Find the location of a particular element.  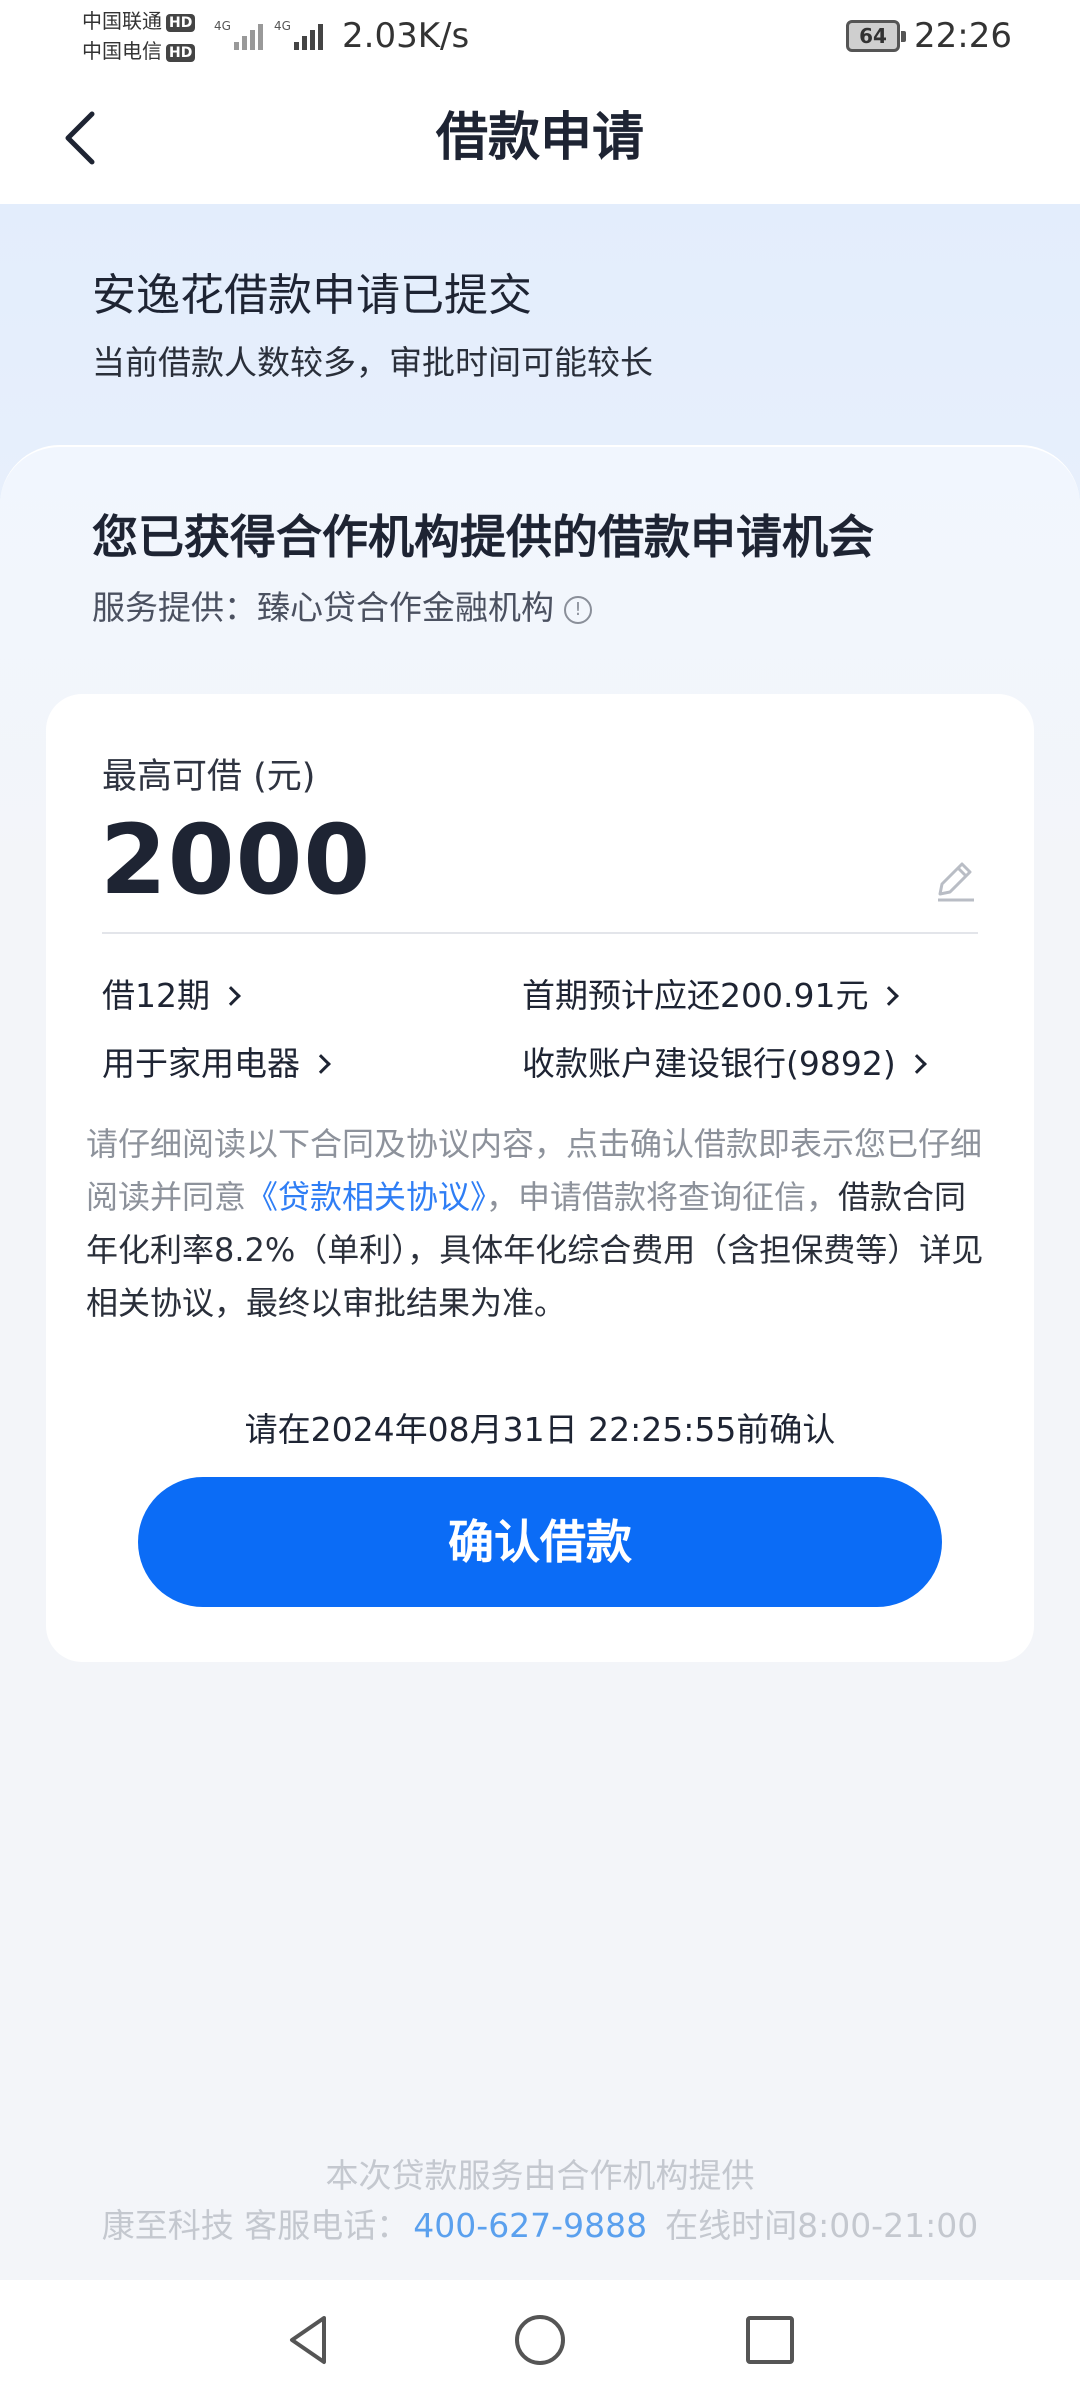

footer-provider-note: 本次贷款服务由合作机构提供 is located at coordinates (540, 2175).